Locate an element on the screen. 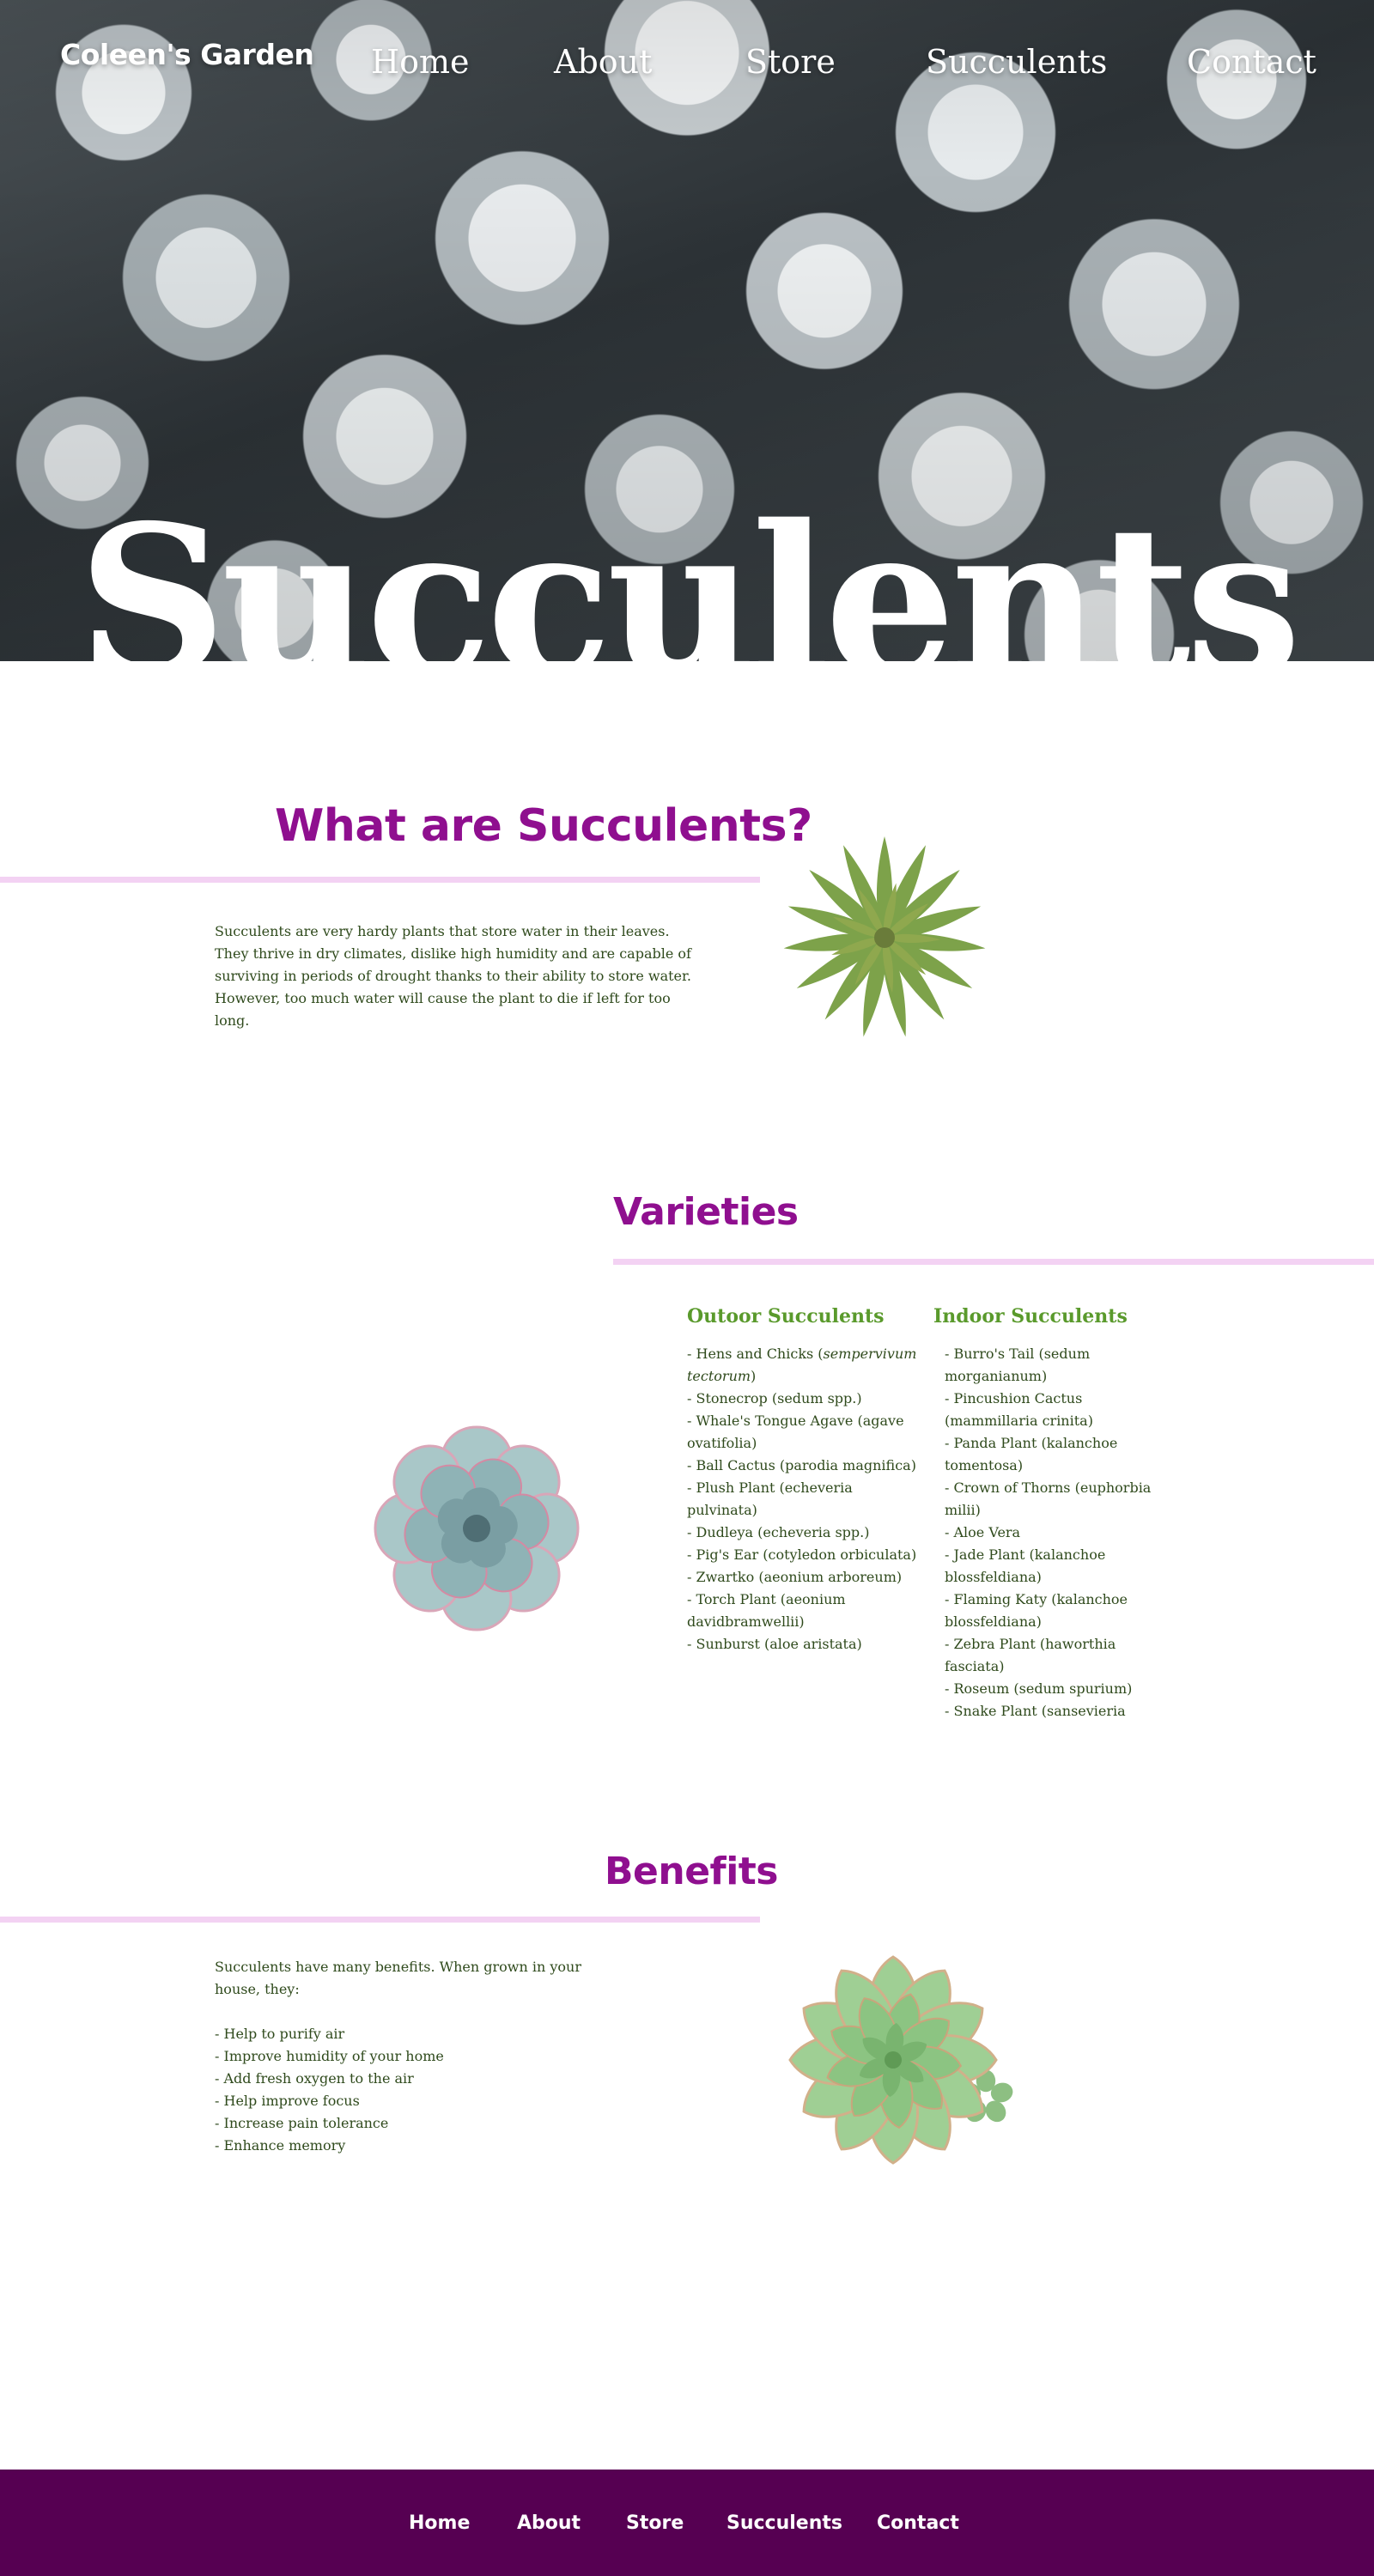 This screenshot has width=1374, height=2576. green-succulent-image is located at coordinates (900, 2060).